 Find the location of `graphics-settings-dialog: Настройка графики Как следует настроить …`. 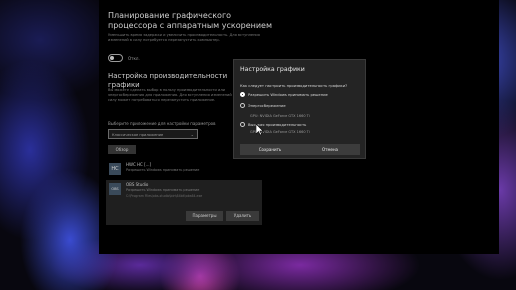

graphics-settings-dialog: Настройка графики Как следует настроить … is located at coordinates (299, 109).